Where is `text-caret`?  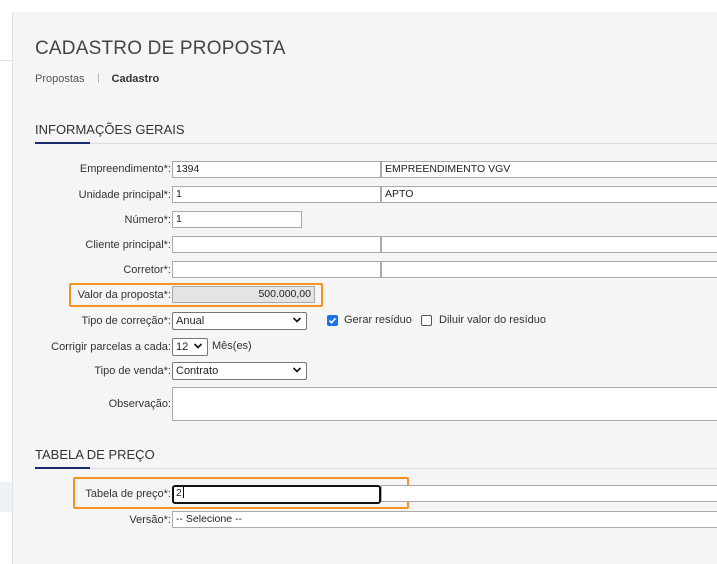 text-caret is located at coordinates (183, 492).